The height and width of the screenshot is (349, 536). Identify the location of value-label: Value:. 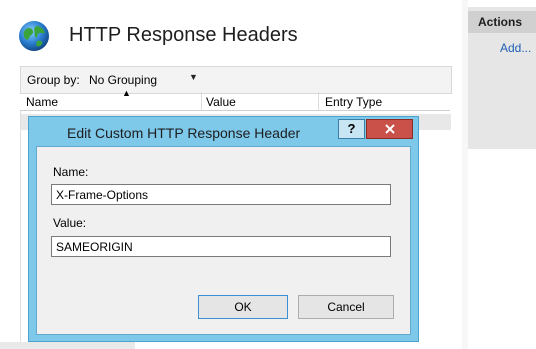
(70, 223).